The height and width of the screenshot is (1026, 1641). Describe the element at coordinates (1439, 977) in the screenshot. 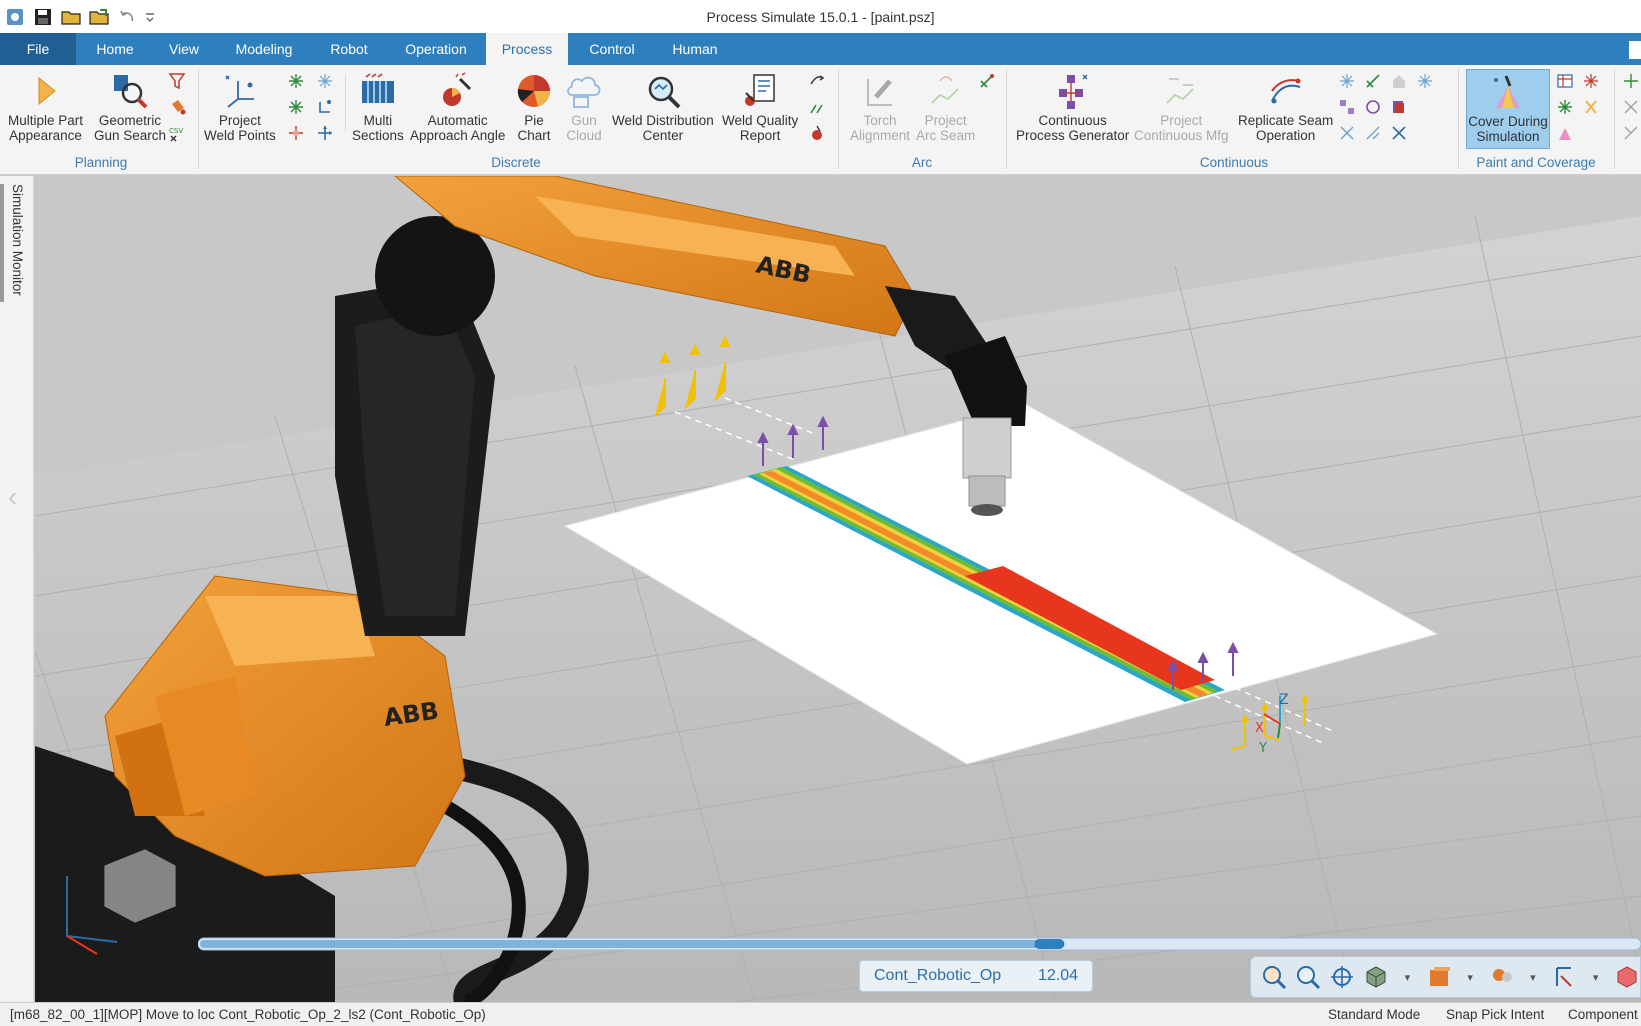

I see `render-mode-icon` at that location.